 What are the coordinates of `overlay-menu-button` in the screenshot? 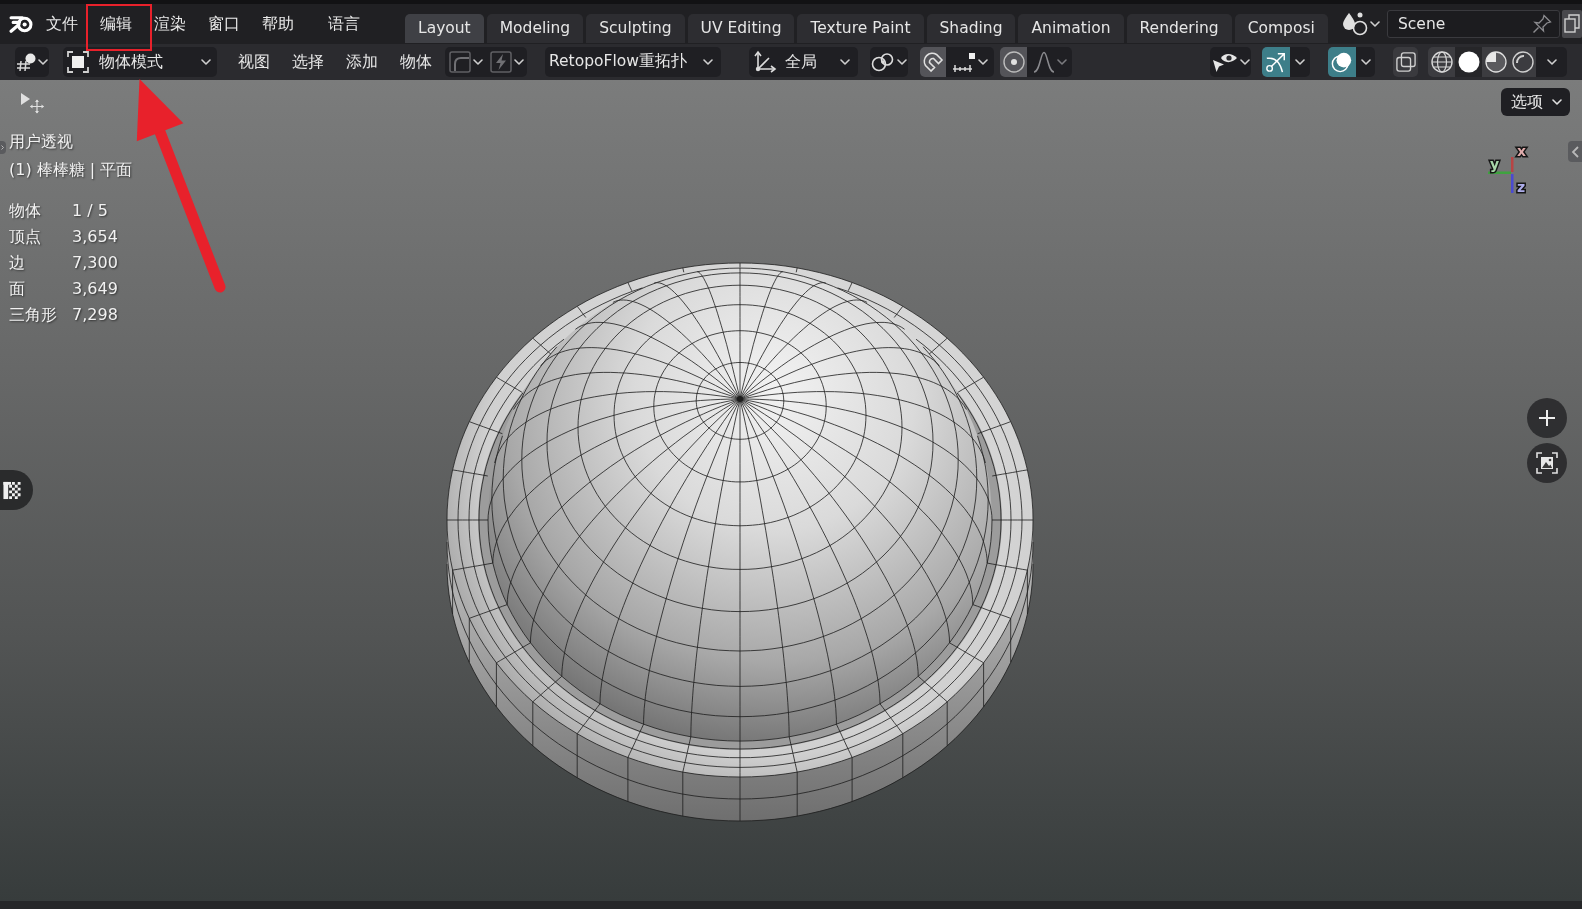 It's located at (1365, 62).